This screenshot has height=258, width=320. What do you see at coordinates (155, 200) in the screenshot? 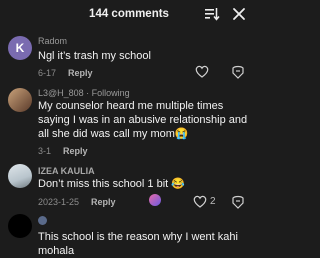
I see `creator-liked-avatar` at bounding box center [155, 200].